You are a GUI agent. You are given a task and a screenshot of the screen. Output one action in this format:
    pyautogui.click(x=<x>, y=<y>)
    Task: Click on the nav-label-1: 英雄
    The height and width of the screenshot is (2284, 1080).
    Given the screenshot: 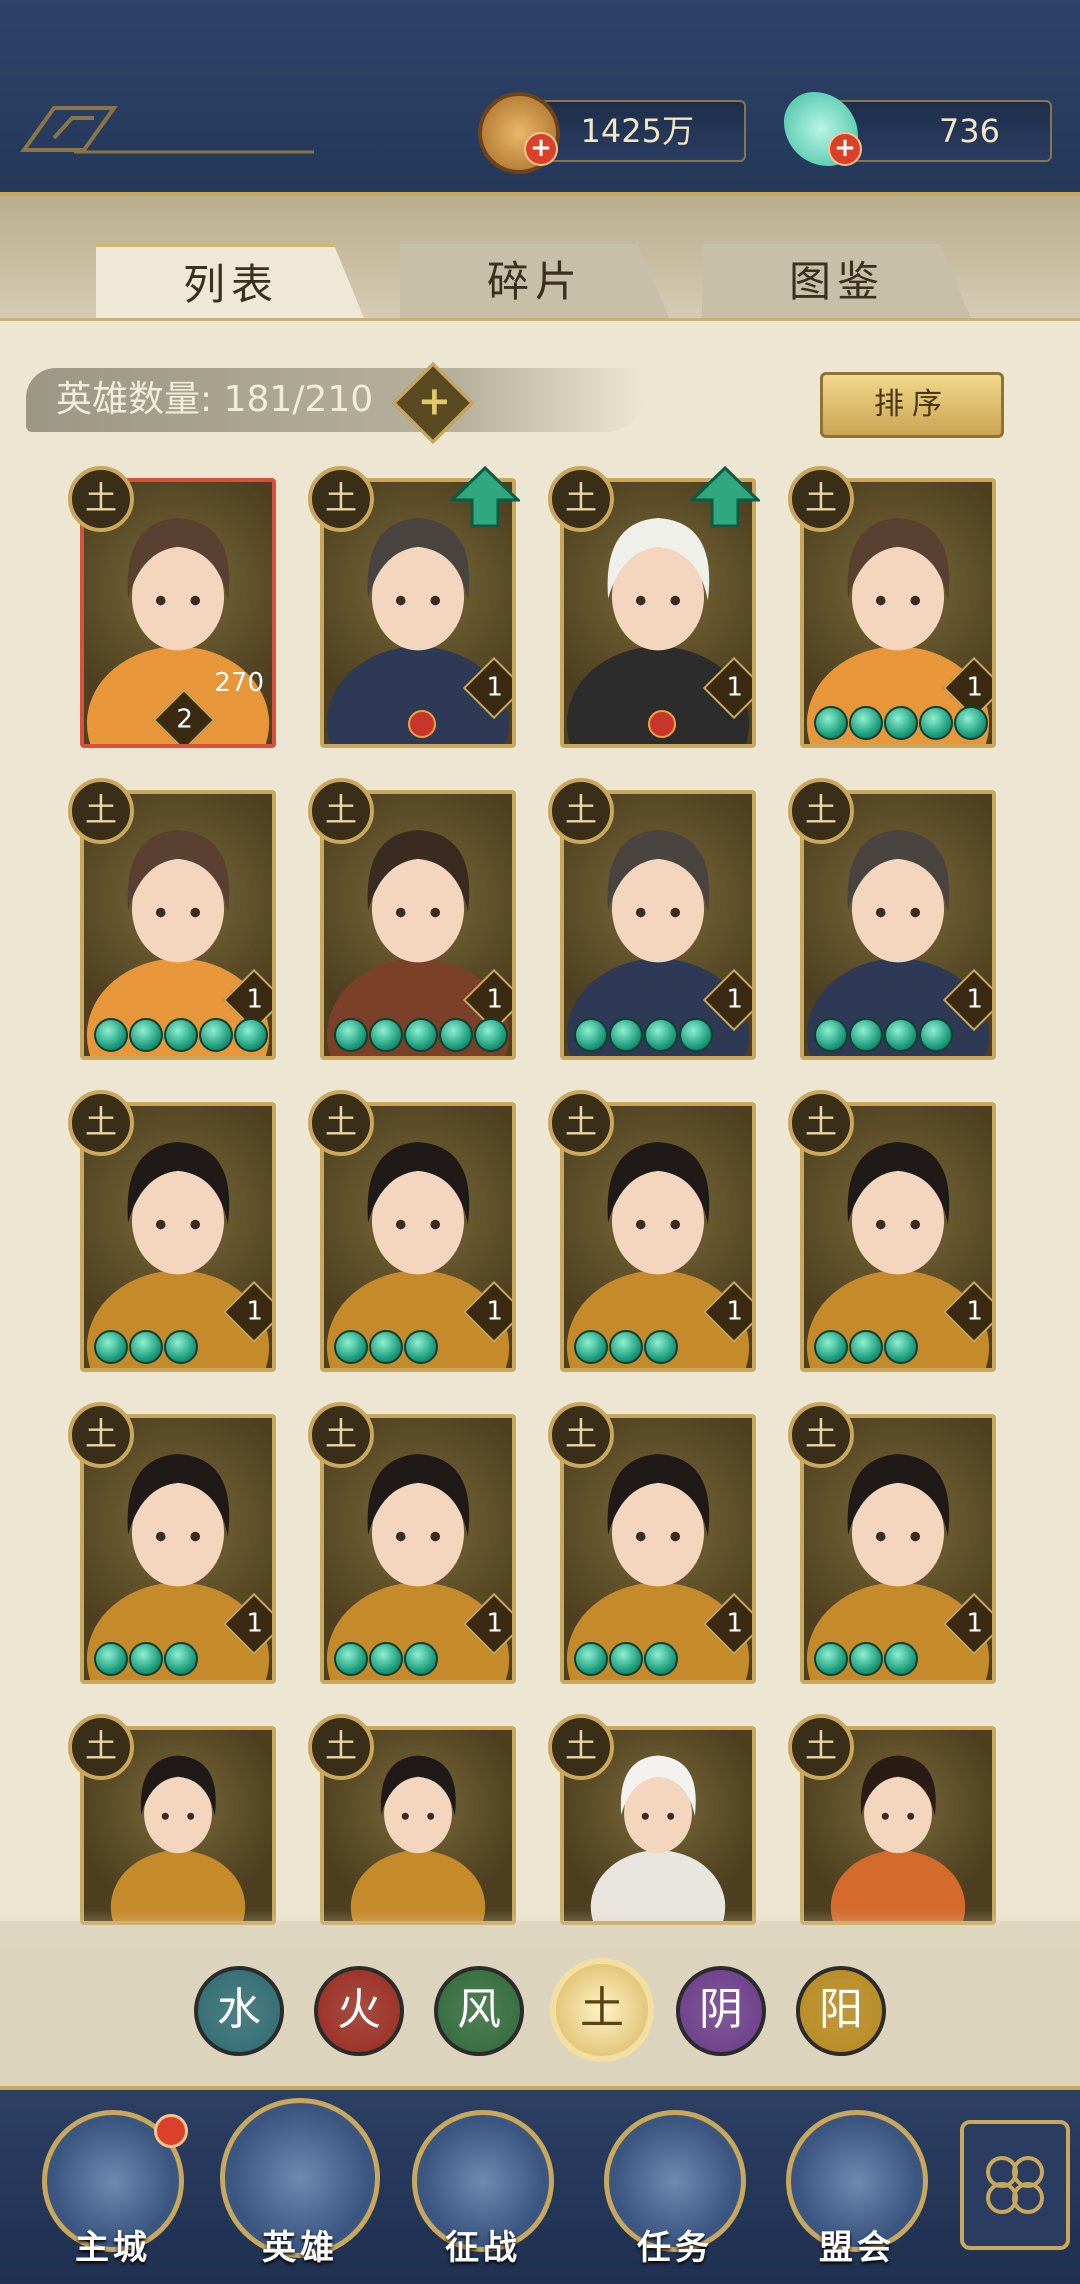 What is the action you would take?
    pyautogui.click(x=300, y=2248)
    